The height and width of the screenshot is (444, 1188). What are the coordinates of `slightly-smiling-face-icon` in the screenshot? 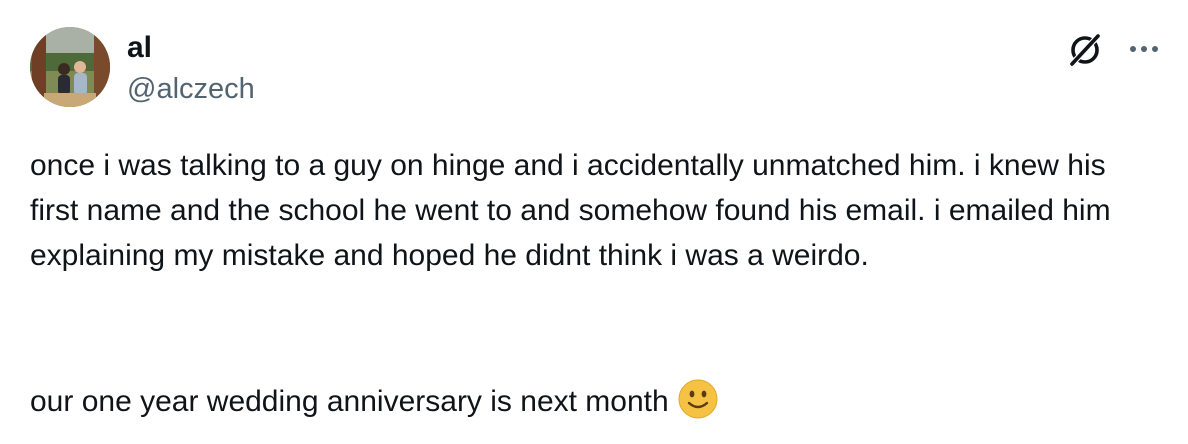 It's located at (698, 399).